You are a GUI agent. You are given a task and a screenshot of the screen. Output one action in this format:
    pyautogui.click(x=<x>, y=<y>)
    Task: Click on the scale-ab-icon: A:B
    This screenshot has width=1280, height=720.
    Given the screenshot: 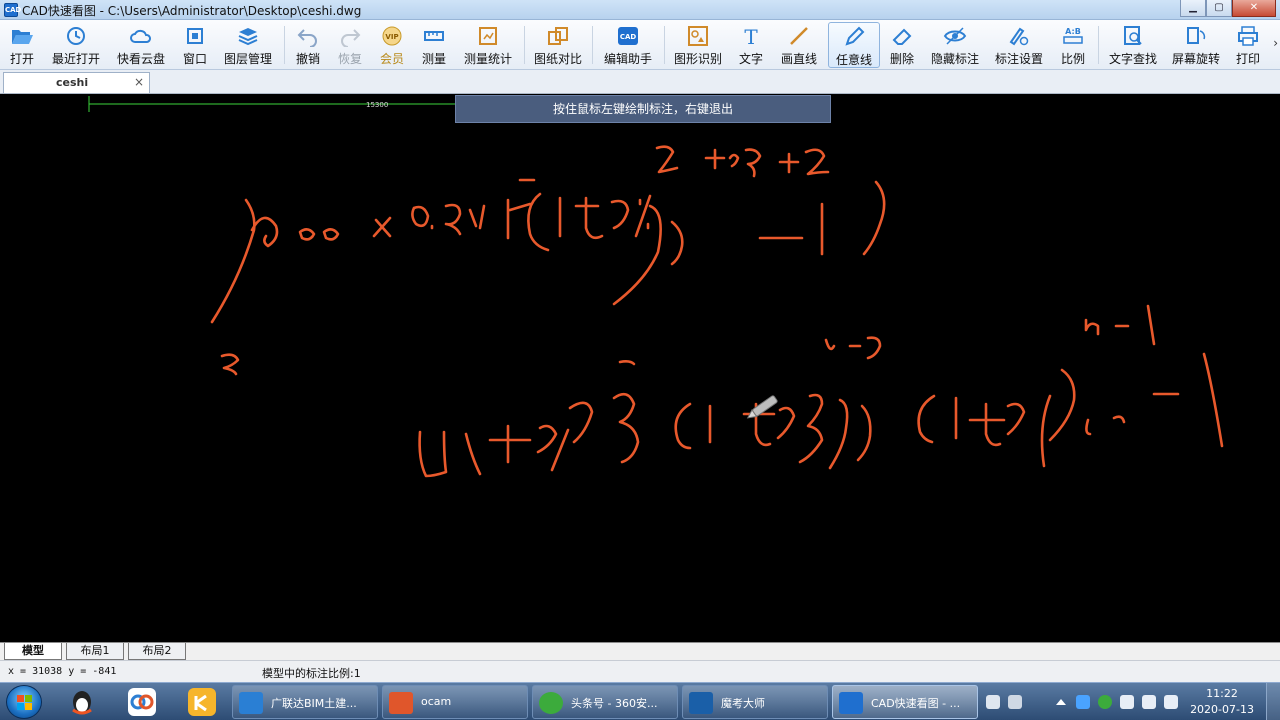 What is the action you would take?
    pyautogui.click(x=1073, y=35)
    